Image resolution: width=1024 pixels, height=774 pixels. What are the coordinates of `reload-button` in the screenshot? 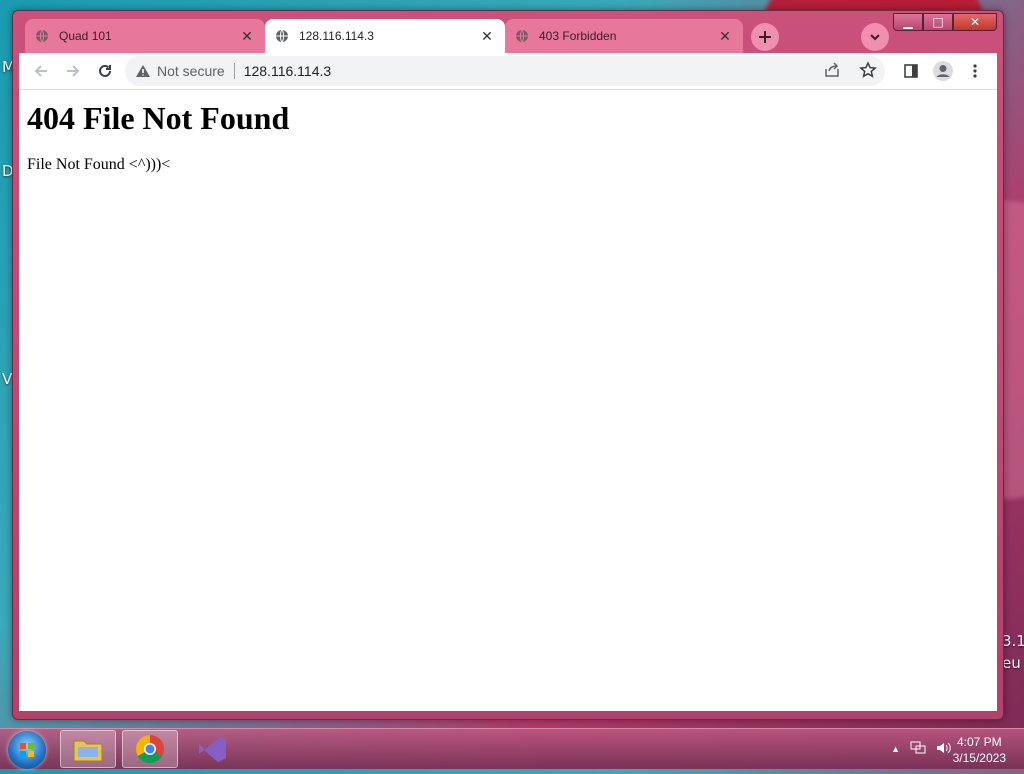 It's located at (105, 71).